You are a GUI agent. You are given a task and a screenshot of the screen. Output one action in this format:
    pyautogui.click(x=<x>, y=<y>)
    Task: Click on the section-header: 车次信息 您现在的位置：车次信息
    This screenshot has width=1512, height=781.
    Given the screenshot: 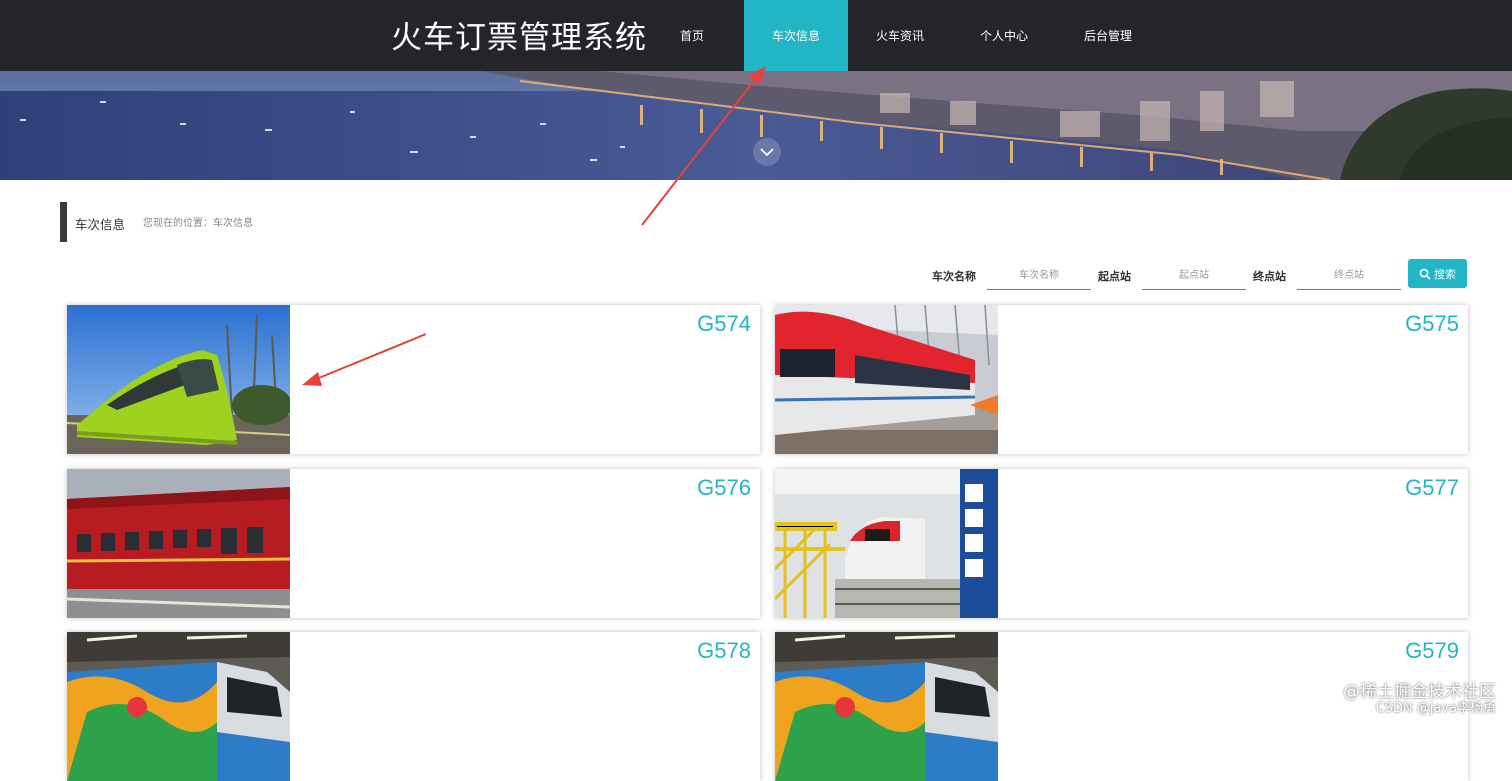 What is the action you would take?
    pyautogui.click(x=260, y=222)
    